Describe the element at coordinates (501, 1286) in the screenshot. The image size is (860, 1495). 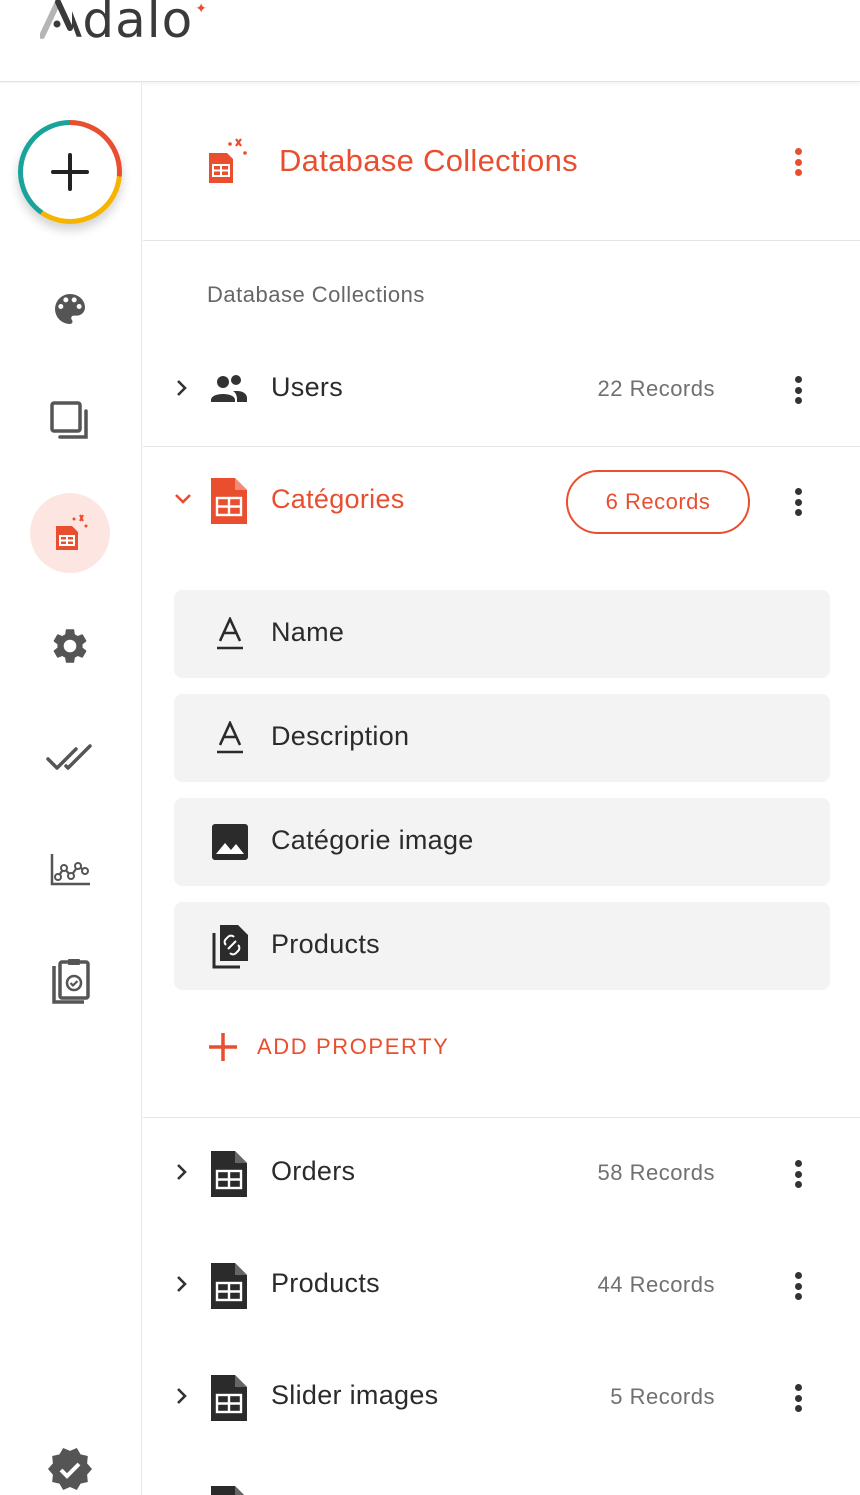
I see `collection-row-products: Products 44 Records` at that location.